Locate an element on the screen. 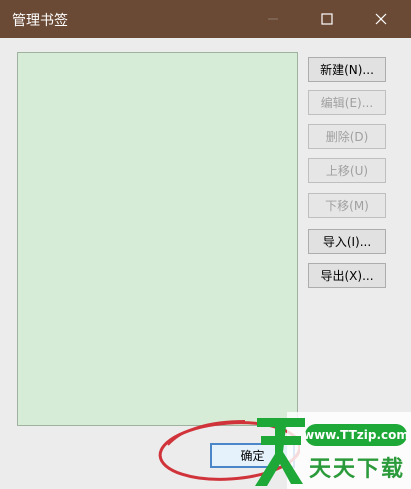 The width and height of the screenshot is (411, 489). watermark-url: www.TTzip.com is located at coordinates (356, 435).